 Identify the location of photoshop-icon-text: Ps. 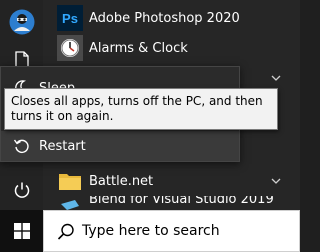
(70, 18).